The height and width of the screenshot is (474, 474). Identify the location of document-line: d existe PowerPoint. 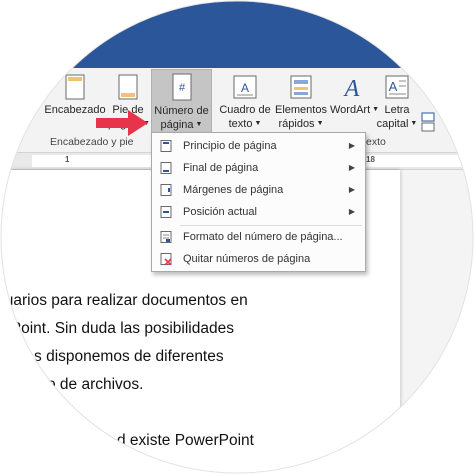
(185, 440).